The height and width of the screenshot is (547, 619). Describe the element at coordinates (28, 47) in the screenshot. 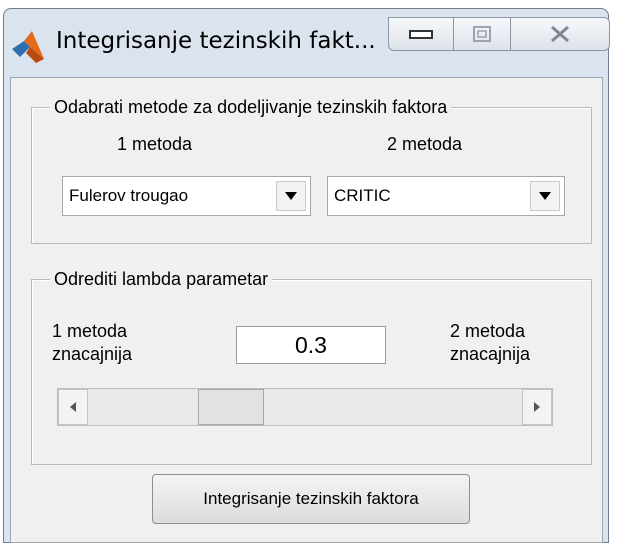

I see `matlab-icon` at that location.